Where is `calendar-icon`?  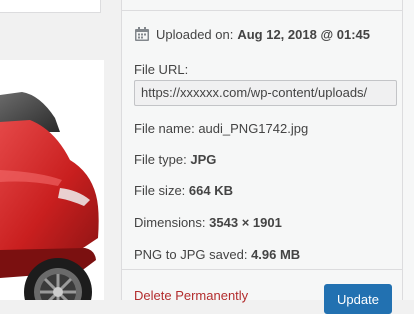
calendar-icon is located at coordinates (142, 34).